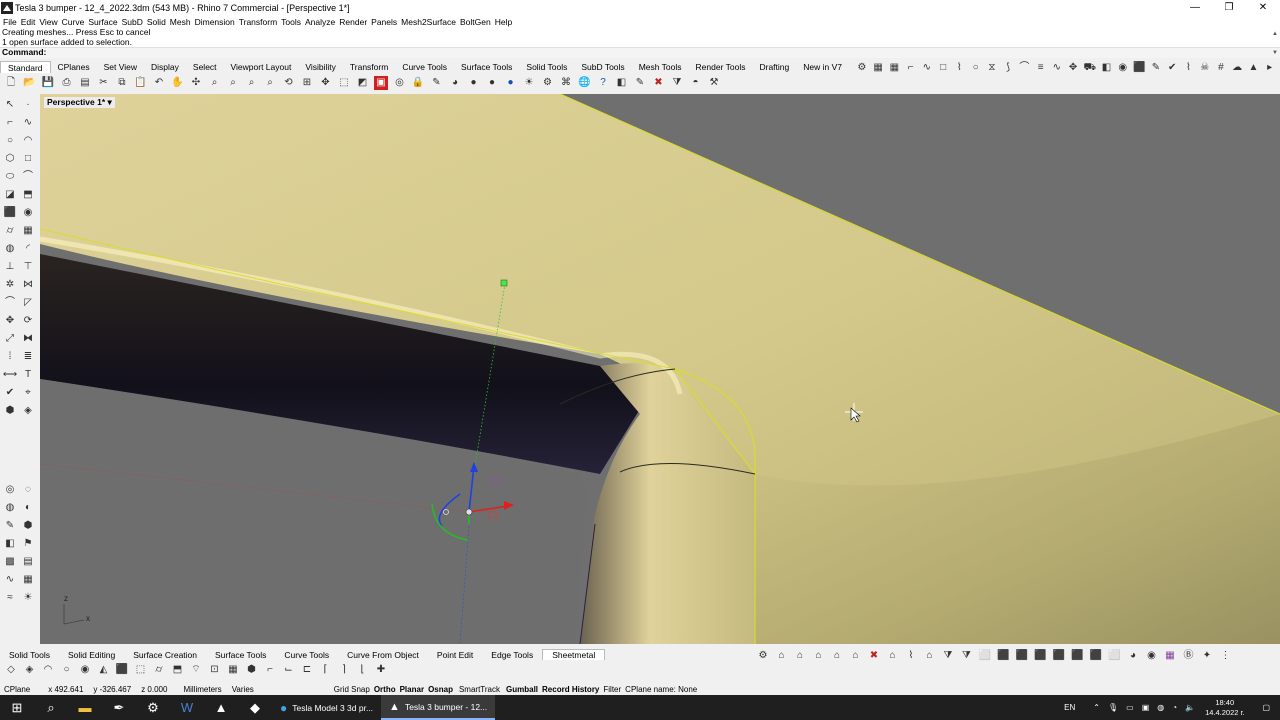  What do you see at coordinates (159, 83) in the screenshot?
I see `undo-icon: ↶` at bounding box center [159, 83].